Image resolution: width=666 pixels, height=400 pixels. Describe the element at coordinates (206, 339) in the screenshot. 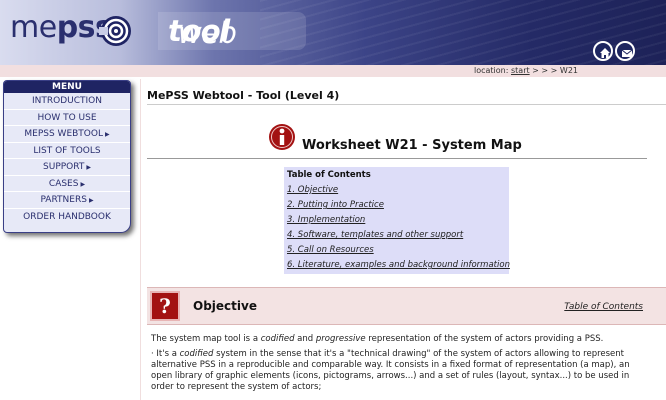

I see `text-run: The system map tool is a` at that location.